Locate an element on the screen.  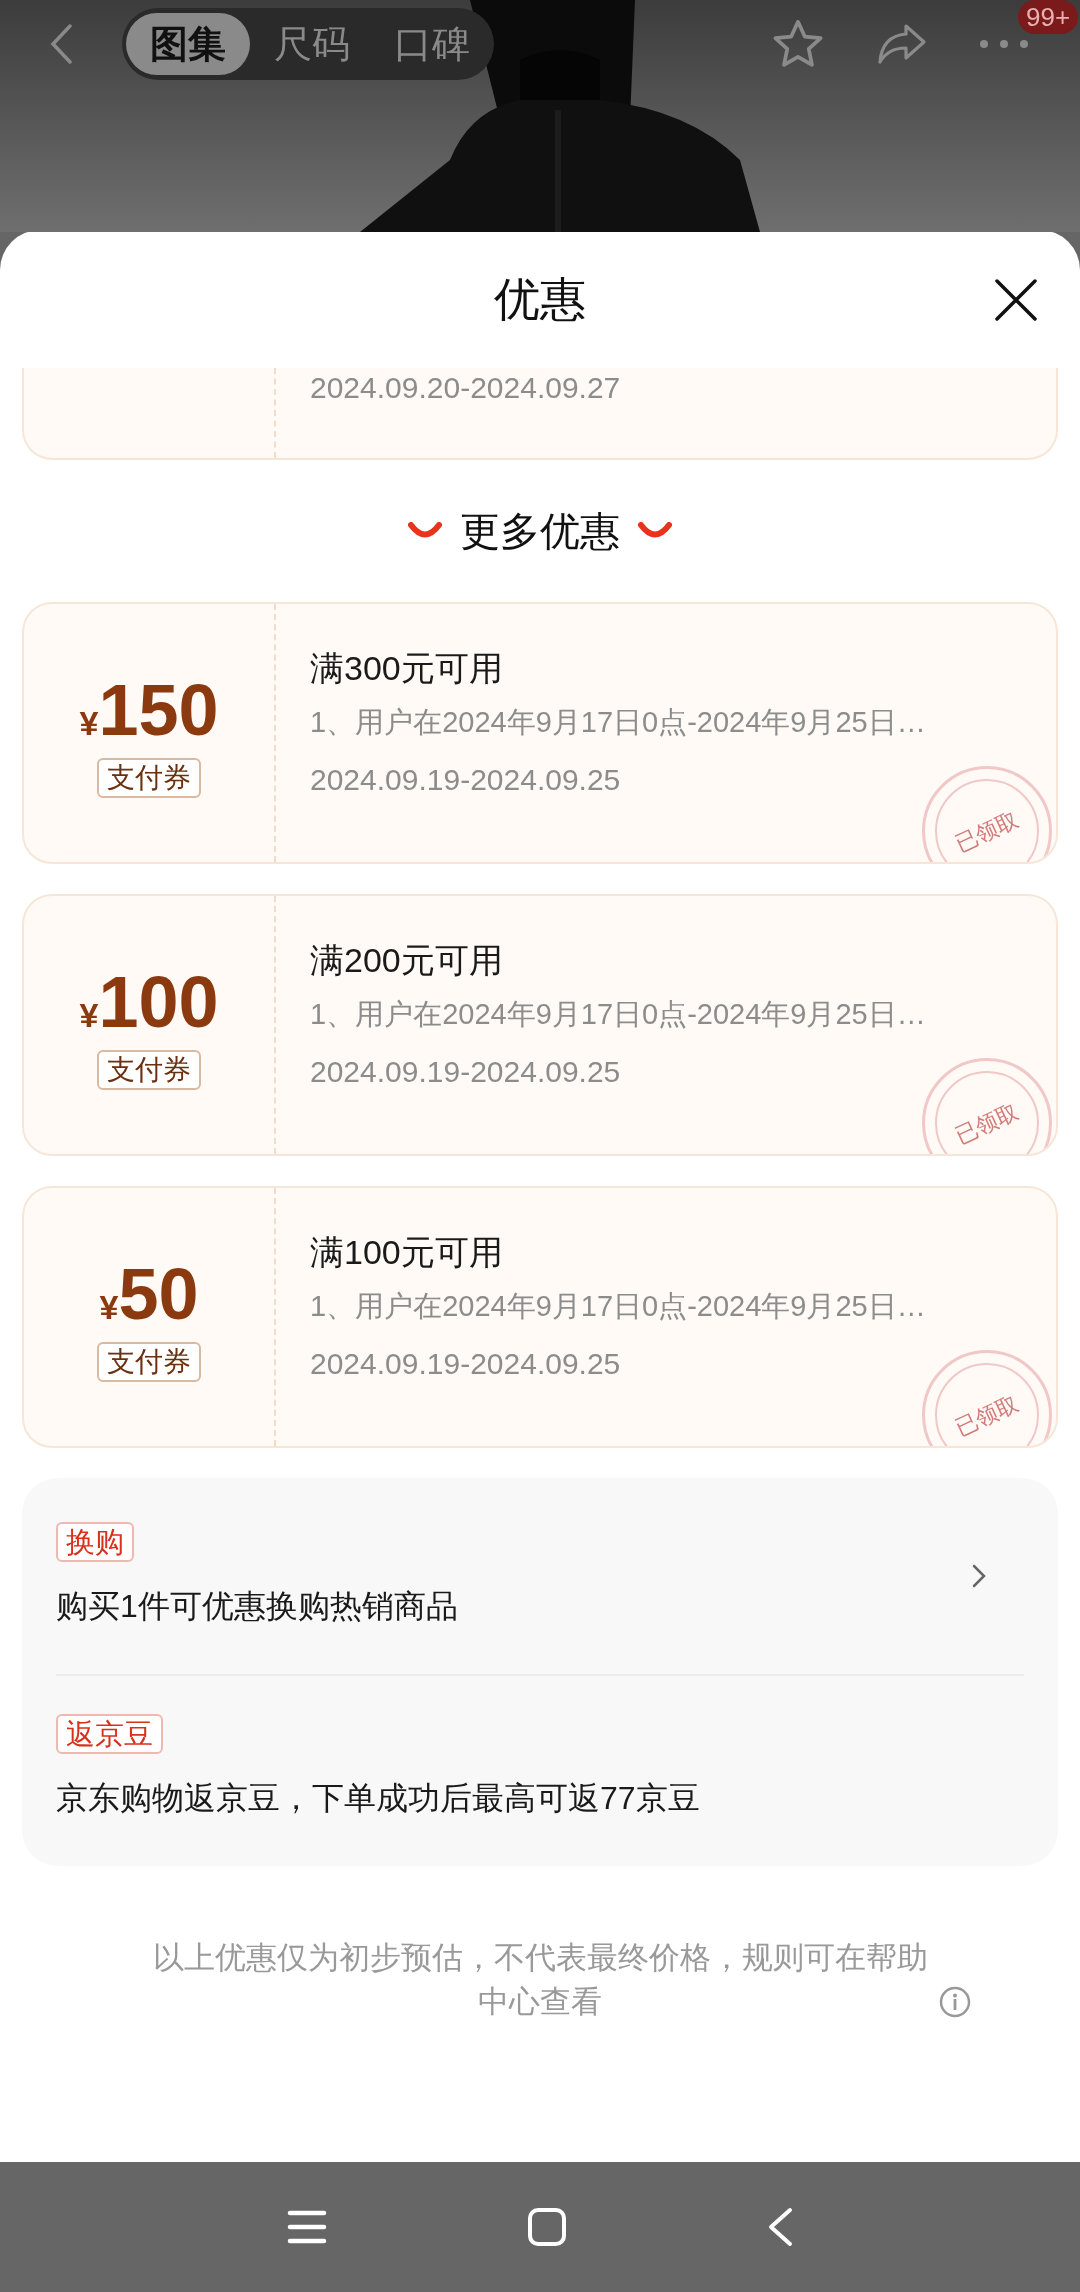
offer-tag: 返京豆 is located at coordinates (109, 1734).